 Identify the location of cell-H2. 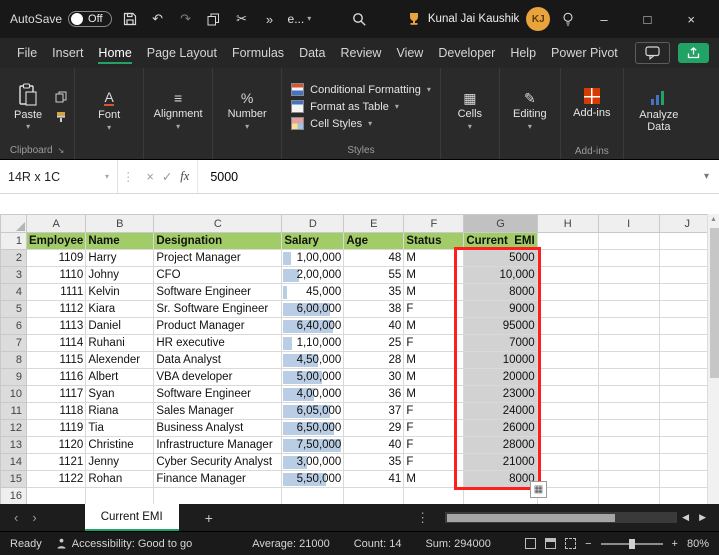
(567, 258).